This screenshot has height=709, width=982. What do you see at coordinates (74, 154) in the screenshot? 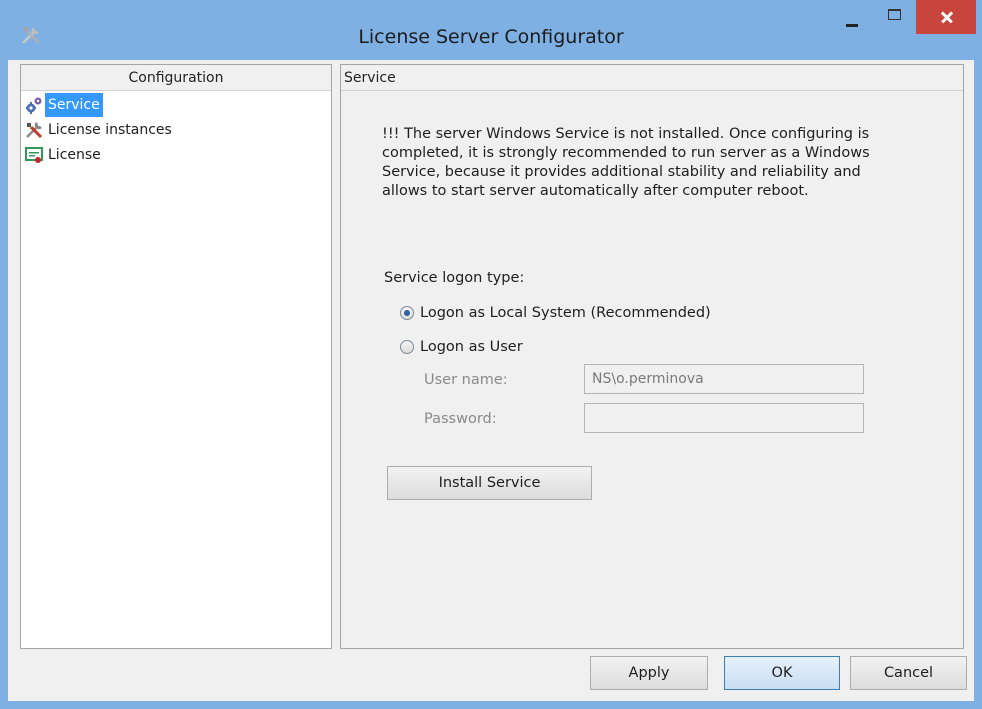
I see `tree-item-label: License` at bounding box center [74, 154].